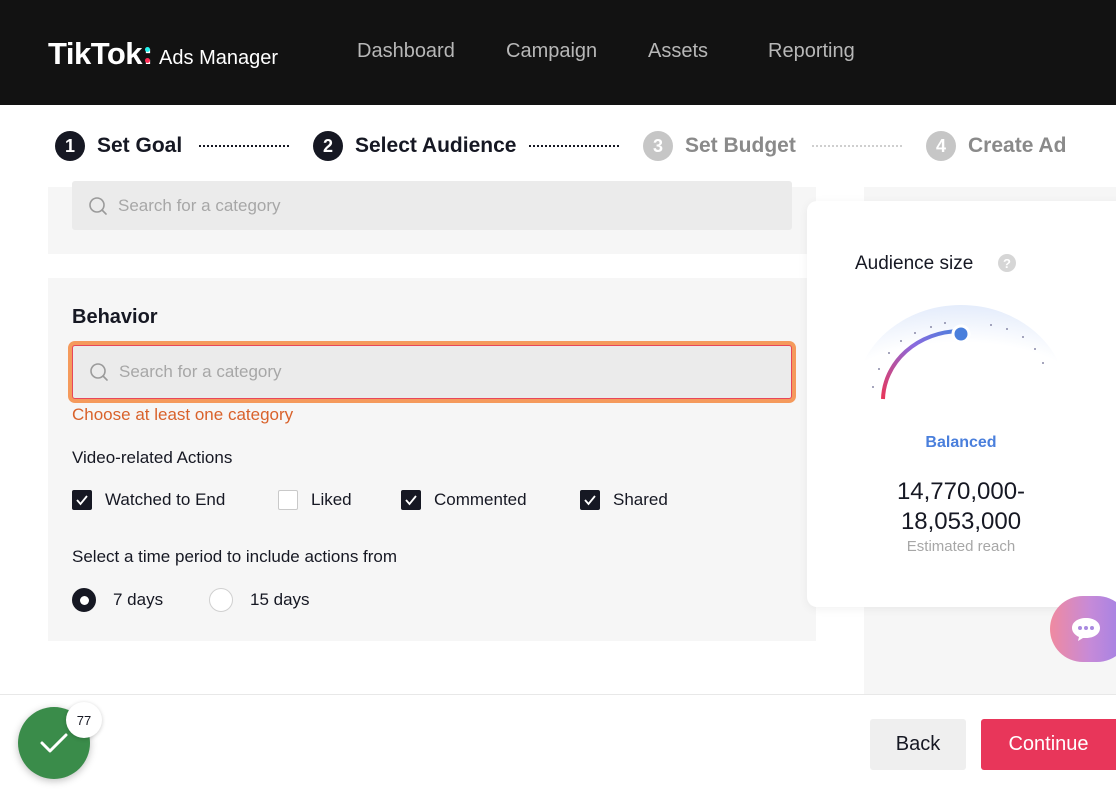 The height and width of the screenshot is (794, 1116). I want to click on checkbox-watched-to-end: Watched to End, so click(148, 500).